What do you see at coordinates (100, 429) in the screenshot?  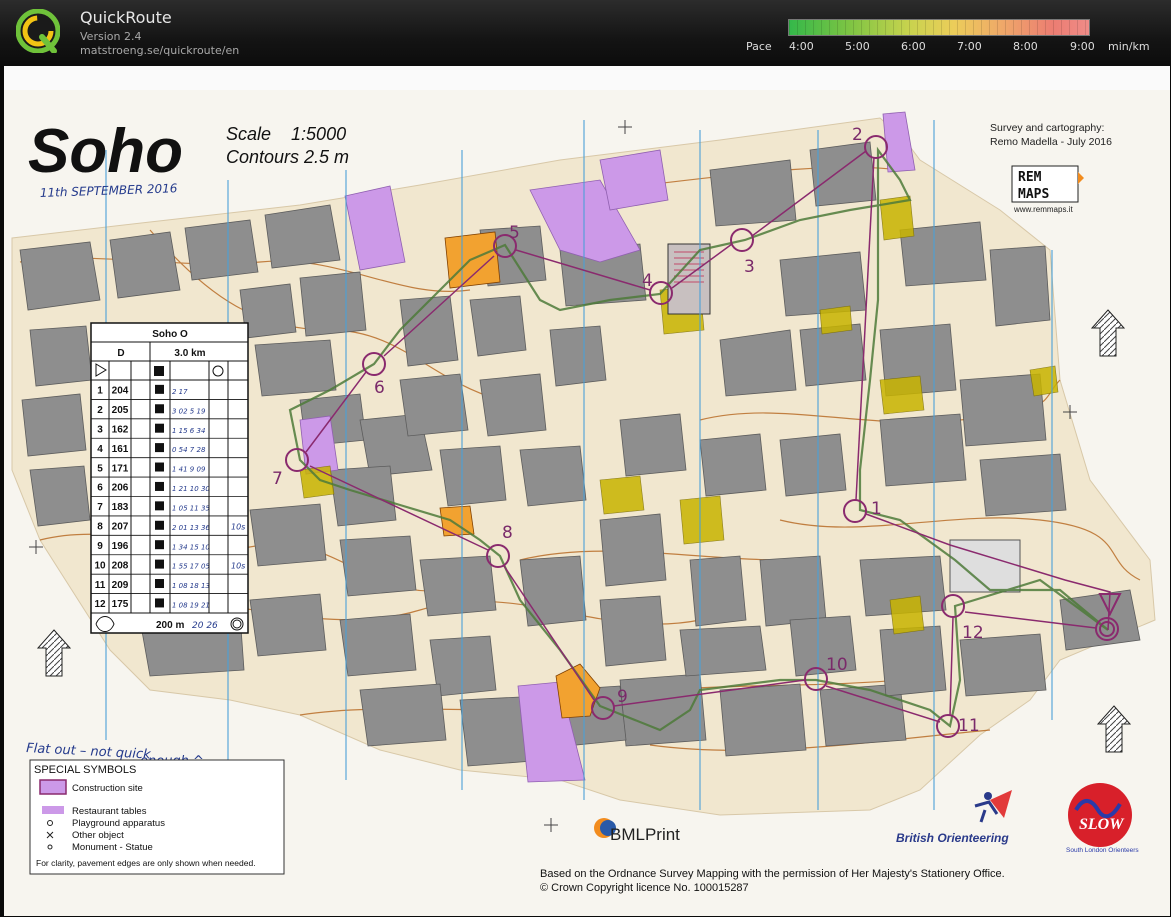 I see `sheet-row-number: 3` at bounding box center [100, 429].